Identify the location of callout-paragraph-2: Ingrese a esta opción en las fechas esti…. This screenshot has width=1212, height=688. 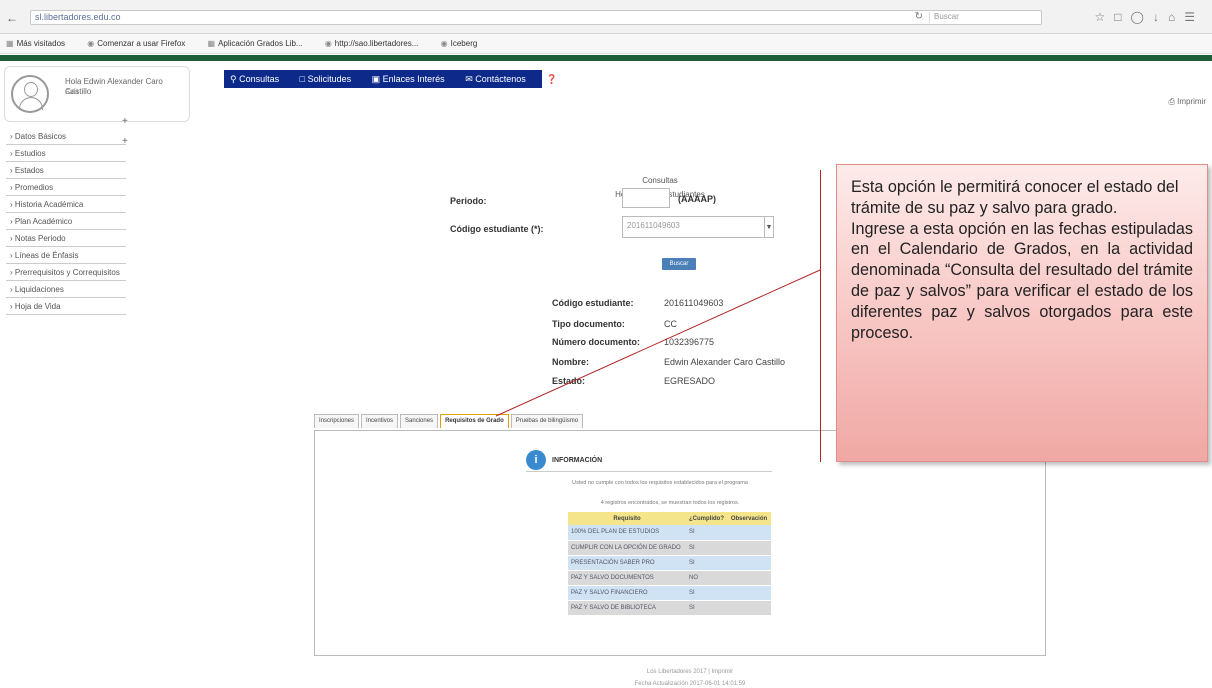
(1022, 280).